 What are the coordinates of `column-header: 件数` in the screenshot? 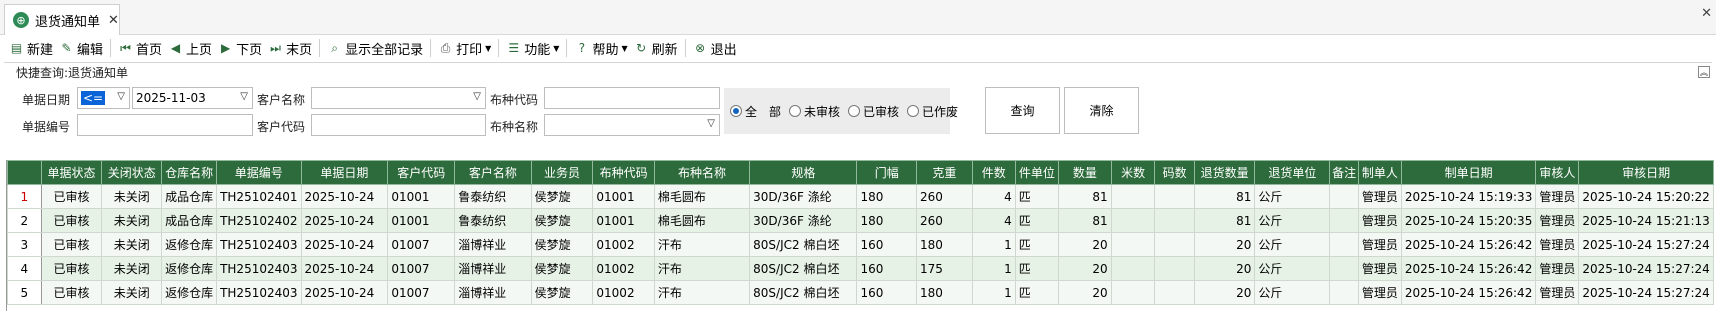 It's located at (993, 172).